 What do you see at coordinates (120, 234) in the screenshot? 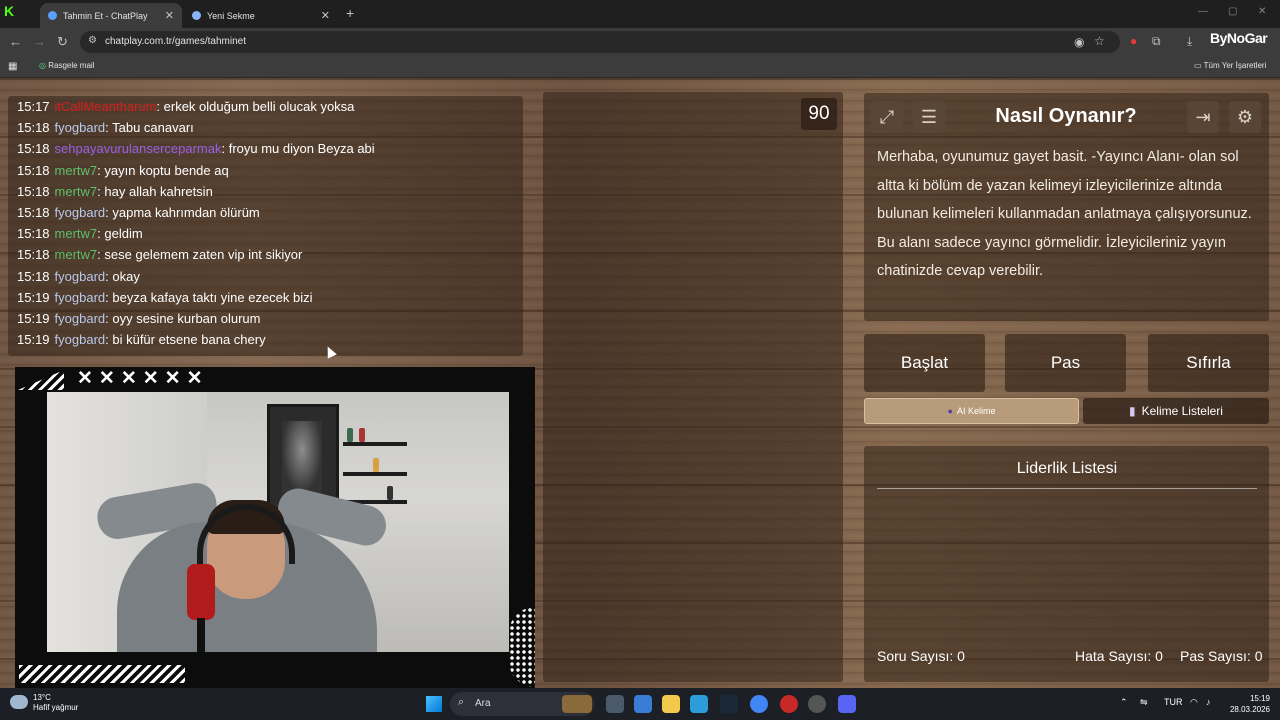
I see `chat-text: : geldim` at bounding box center [120, 234].